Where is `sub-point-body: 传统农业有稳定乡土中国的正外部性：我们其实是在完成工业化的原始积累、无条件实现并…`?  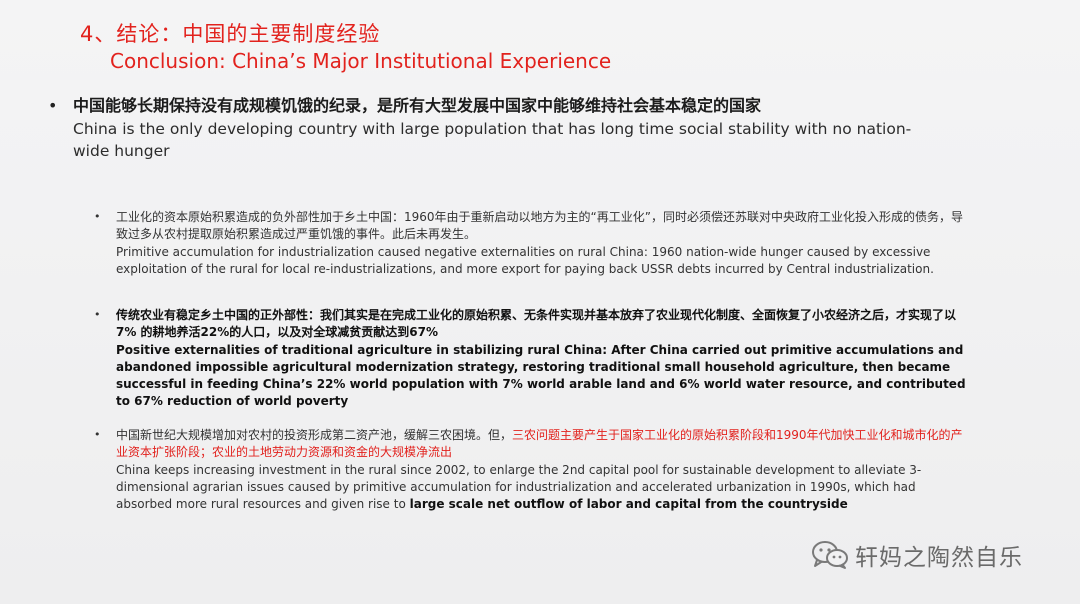 sub-point-body: 传统农业有稳定乡土中国的正外部性：我们其实是在完成工业化的原始积累、无条件实现并… is located at coordinates (545, 359).